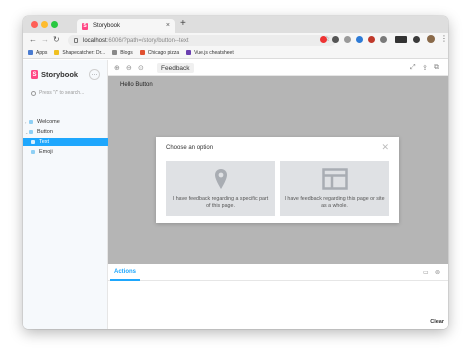  Describe the element at coordinates (94, 74) in the screenshot. I see `sidebar-menu-button: ···` at that location.